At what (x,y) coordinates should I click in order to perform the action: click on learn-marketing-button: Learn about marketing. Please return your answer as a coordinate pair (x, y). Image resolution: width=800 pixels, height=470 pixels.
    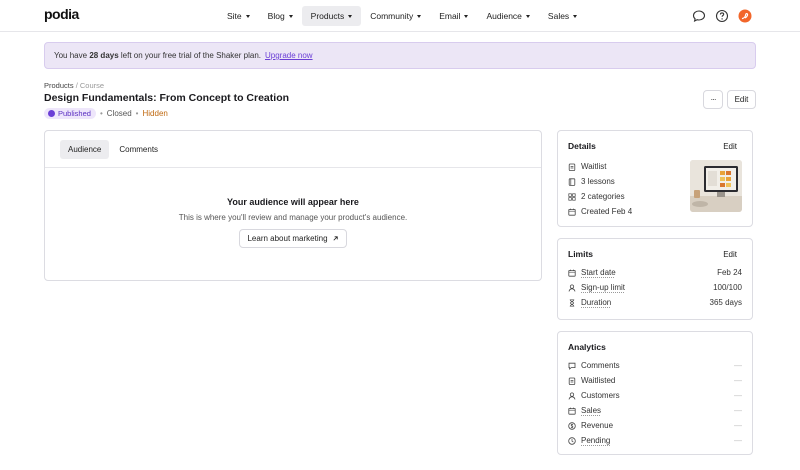
    Looking at the image, I should click on (293, 238).